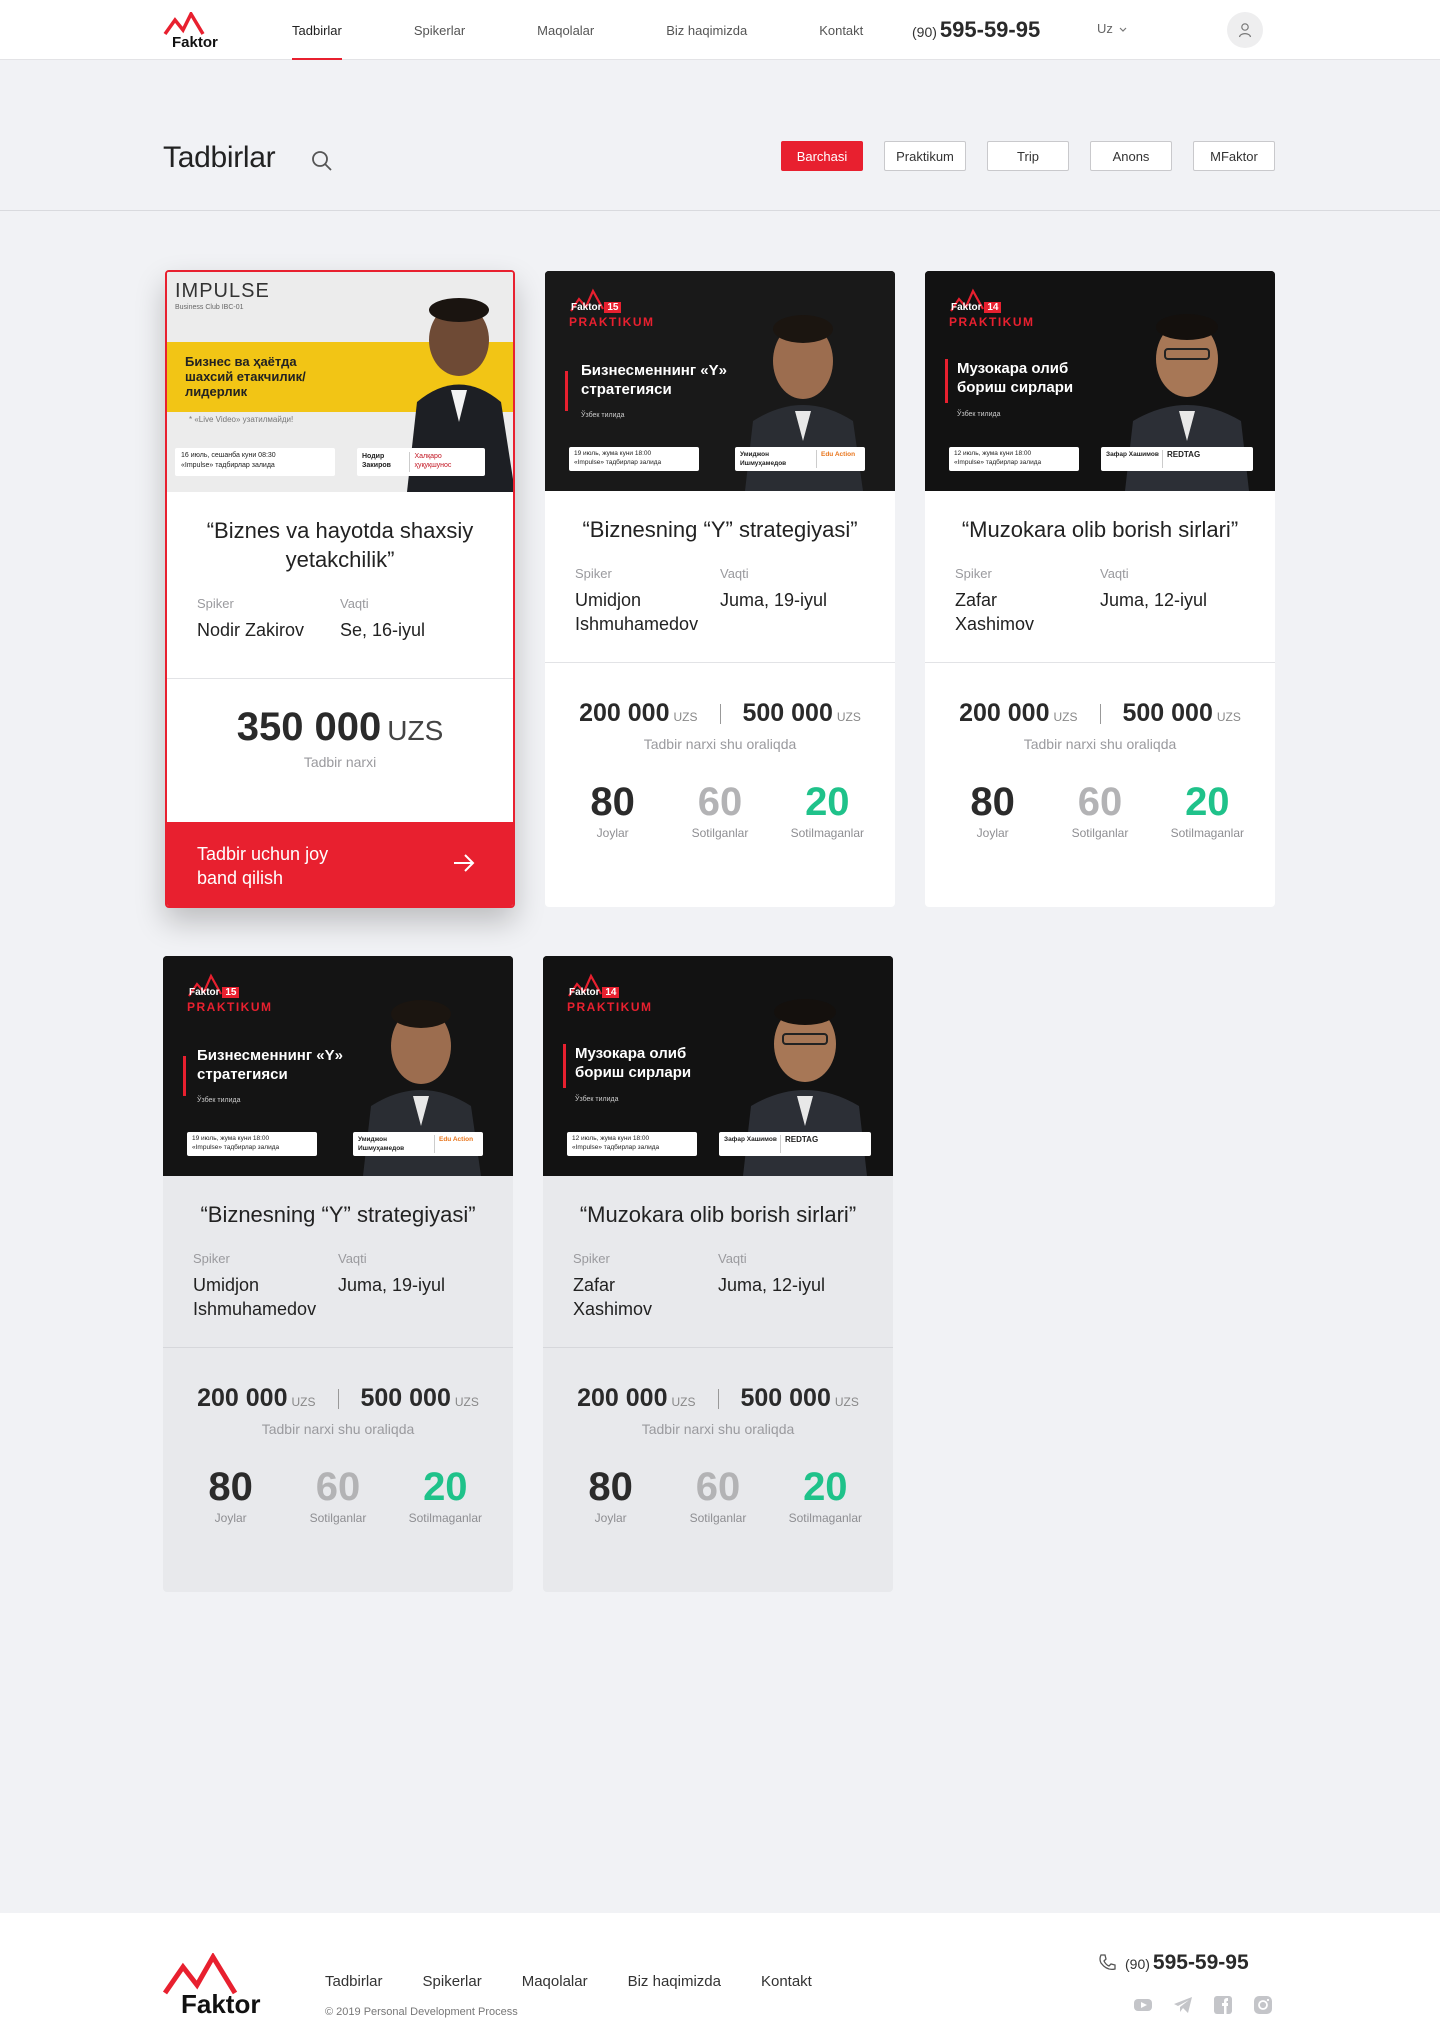 The width and height of the screenshot is (1440, 2033). What do you see at coordinates (1200, 1962) in the screenshot?
I see `footer-phone-number: 595-59-95` at bounding box center [1200, 1962].